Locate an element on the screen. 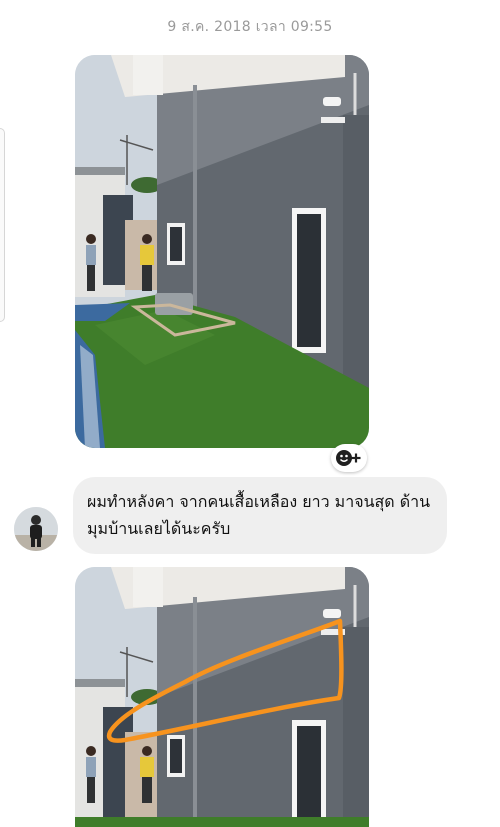 This screenshot has width=500, height=827. avatar-photo is located at coordinates (36, 529).